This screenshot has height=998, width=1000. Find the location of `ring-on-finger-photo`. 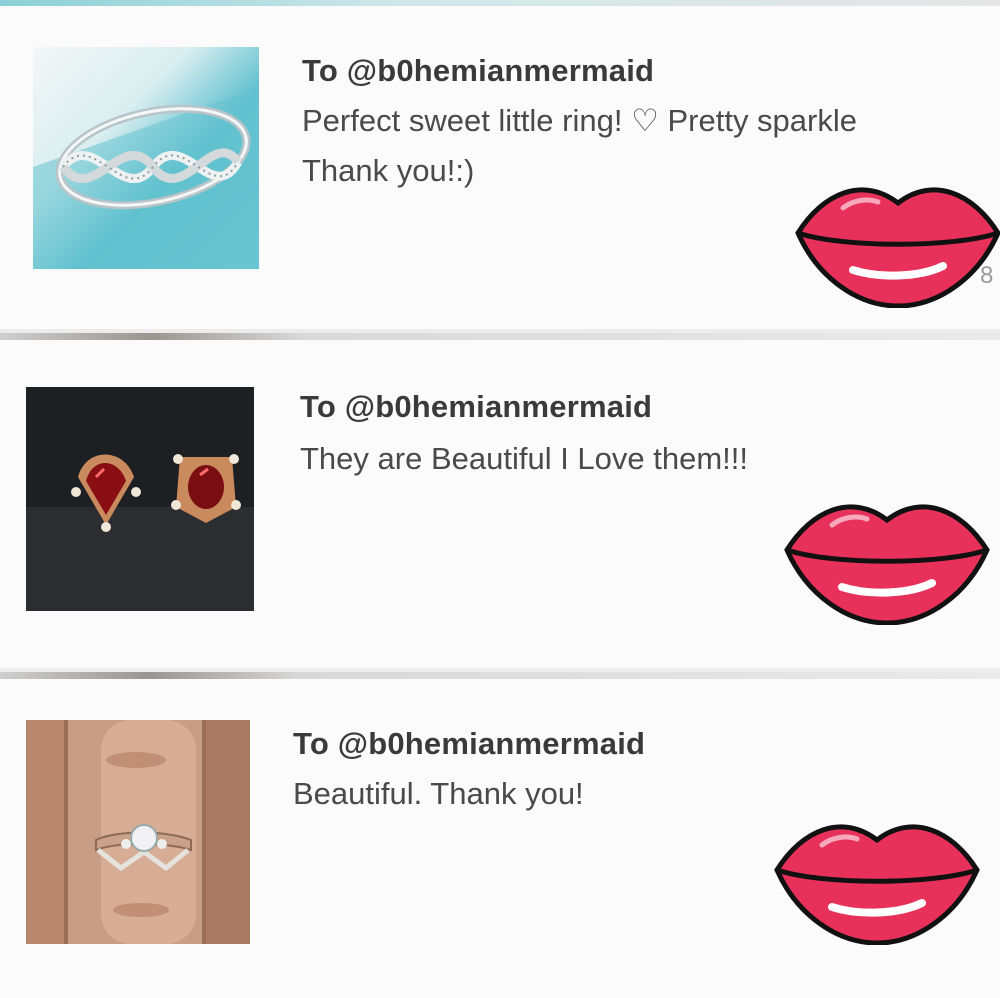

ring-on-finger-photo is located at coordinates (138, 832).